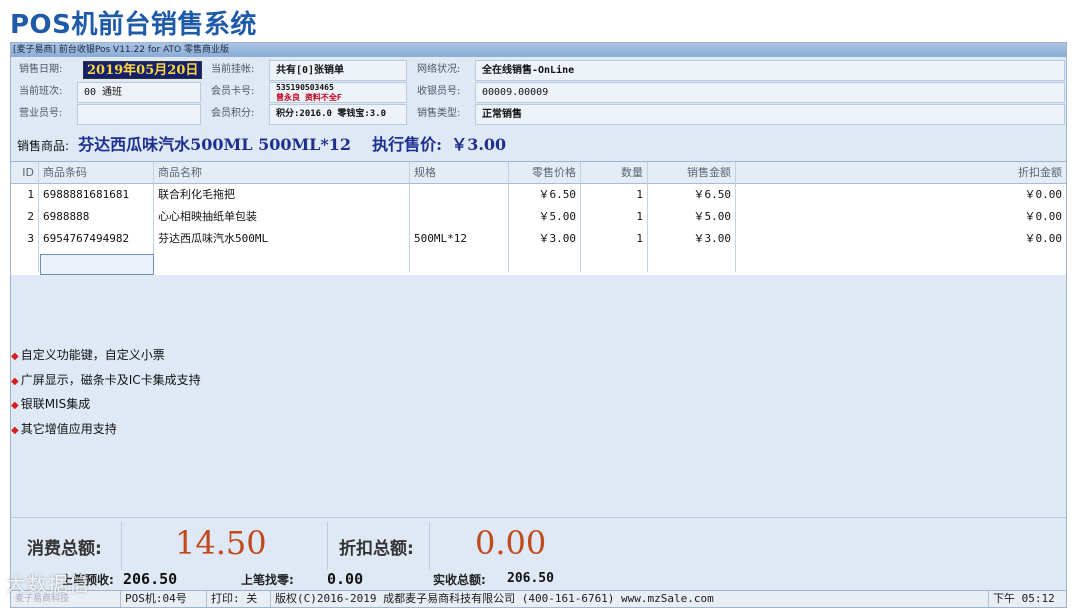 The image size is (1080, 608). Describe the element at coordinates (267, 580) in the screenshot. I see `change-label: 上笔找零:` at that location.